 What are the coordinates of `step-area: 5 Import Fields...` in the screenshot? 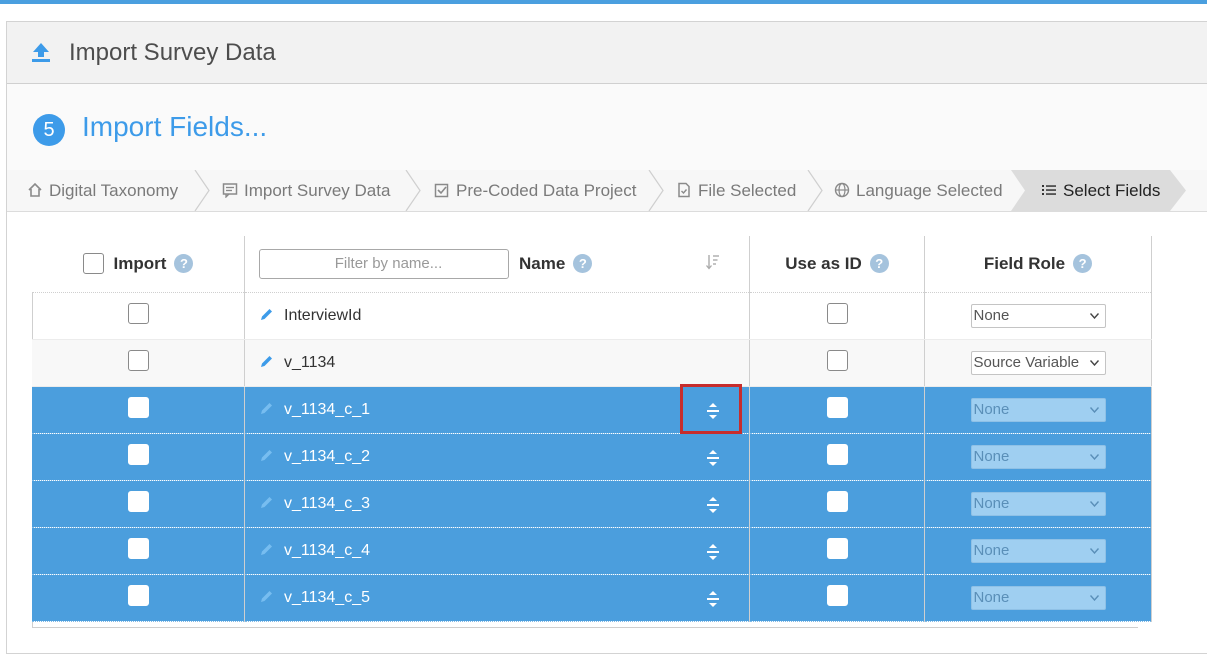 It's located at (607, 127).